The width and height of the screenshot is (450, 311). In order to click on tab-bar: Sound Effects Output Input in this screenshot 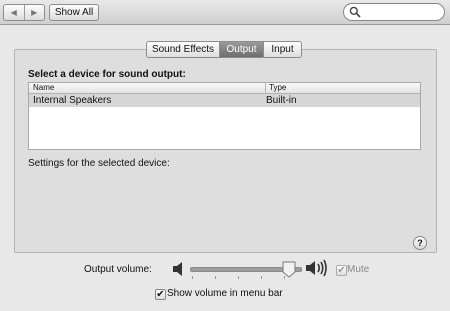, I will do `click(224, 49)`.